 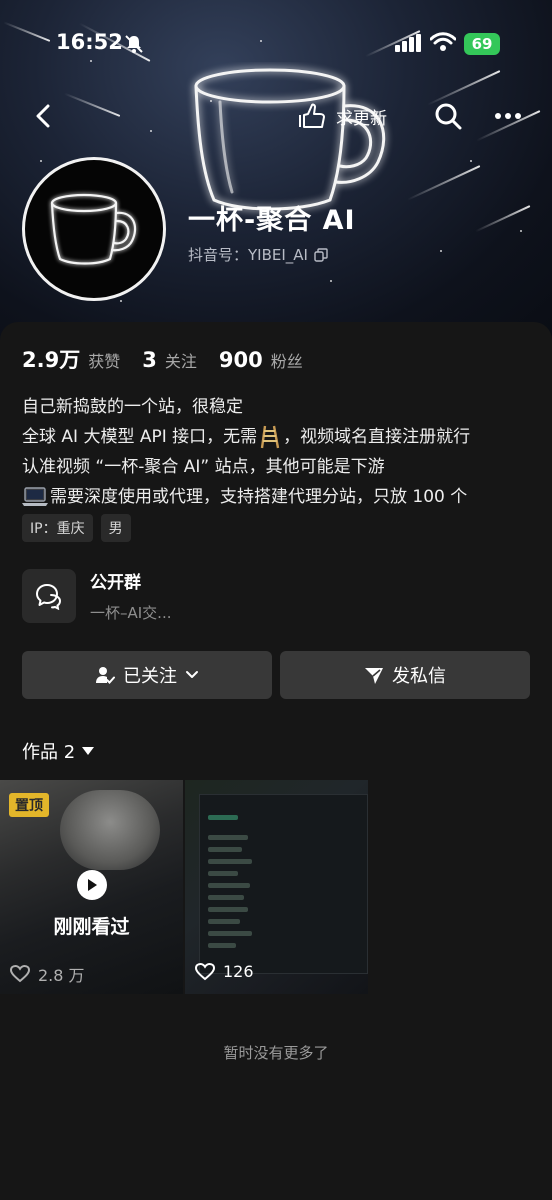 I want to click on request-update-label: 求更新, so click(x=361, y=118).